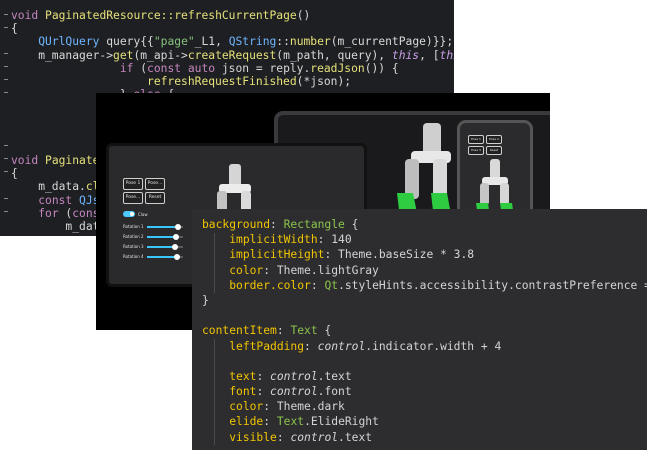 Image resolution: width=647 pixels, height=450 pixels. I want to click on code-token: text, so click(243, 376).